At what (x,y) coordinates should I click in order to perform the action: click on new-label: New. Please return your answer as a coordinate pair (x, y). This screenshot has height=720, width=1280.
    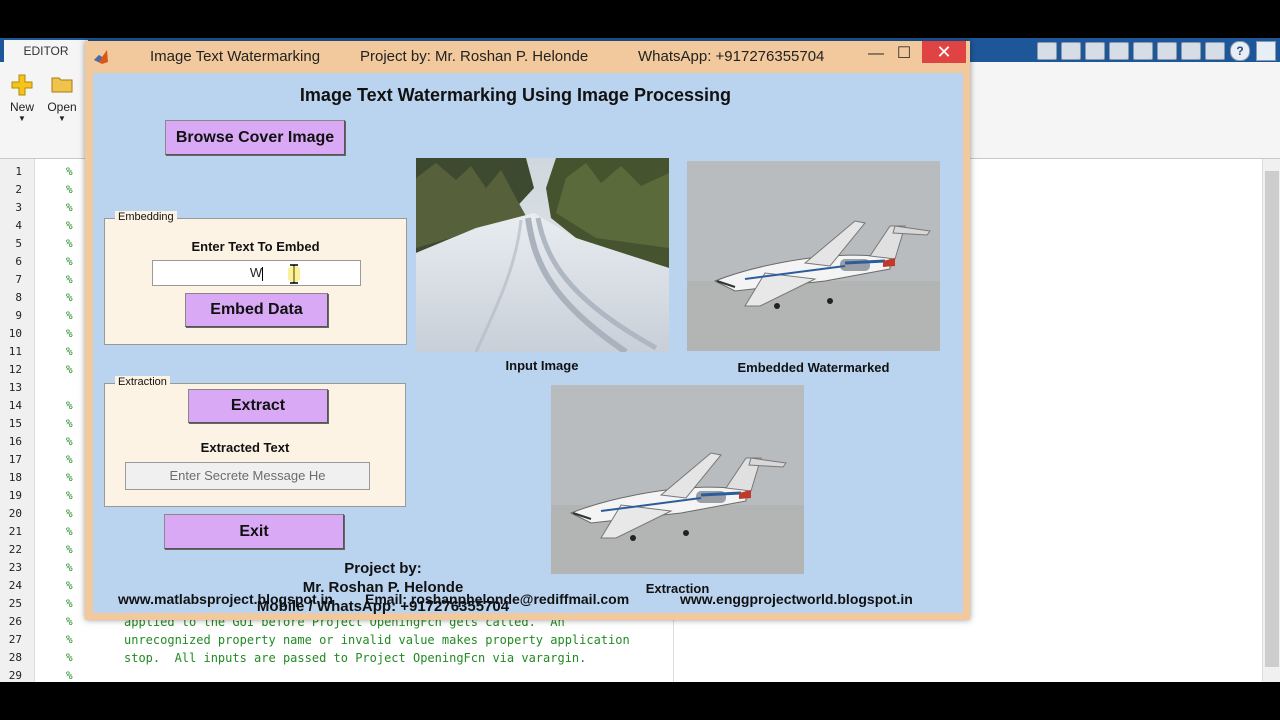
    Looking at the image, I should click on (21, 107).